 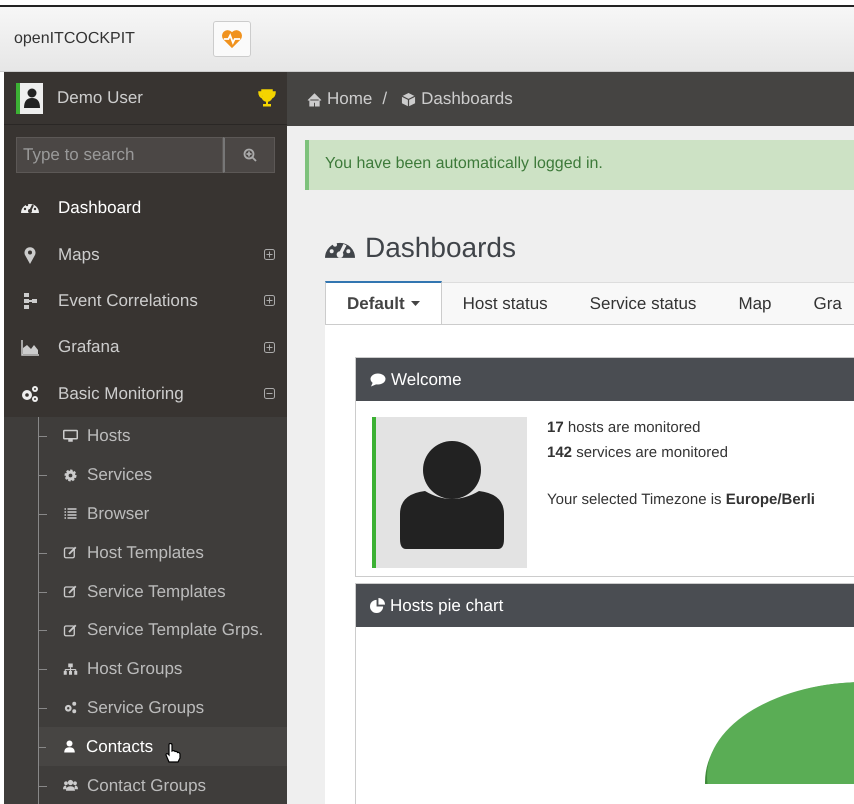 I want to click on breadcrumb-link: Home, so click(x=339, y=99).